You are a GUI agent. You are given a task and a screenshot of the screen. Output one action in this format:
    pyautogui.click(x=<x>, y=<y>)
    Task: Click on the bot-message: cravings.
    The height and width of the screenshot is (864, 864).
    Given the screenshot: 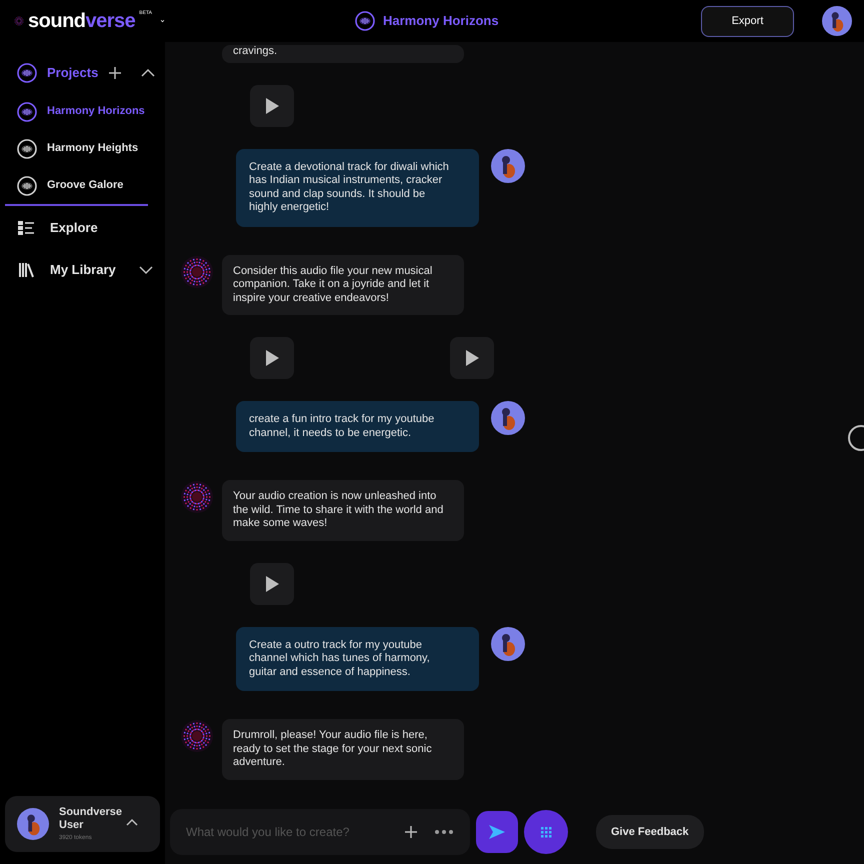 What is the action you would take?
    pyautogui.click(x=343, y=53)
    